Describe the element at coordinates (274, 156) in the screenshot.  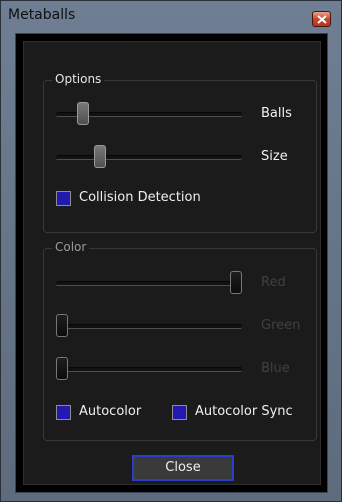
I see `size-label: Size` at that location.